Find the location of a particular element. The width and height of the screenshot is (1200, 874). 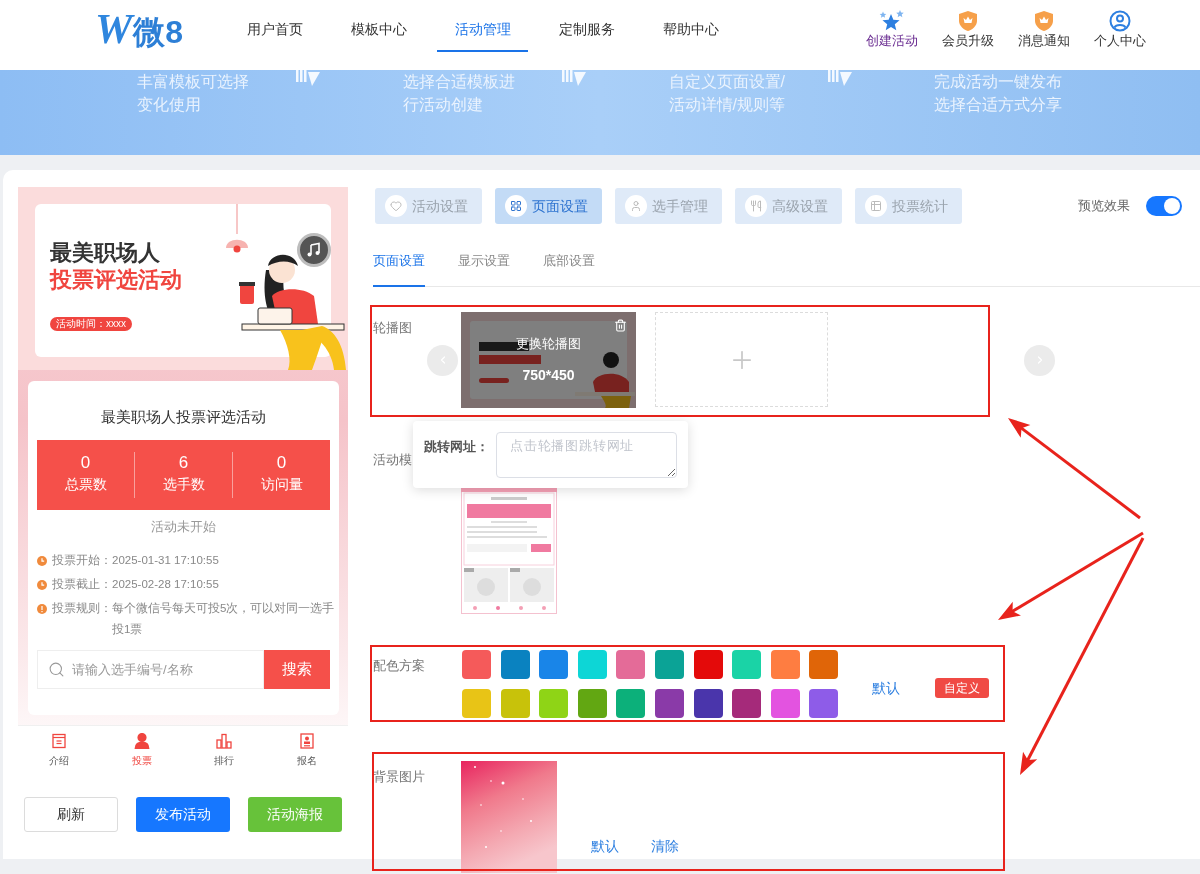

nav-tab: 帮助中心 is located at coordinates (690, 30).